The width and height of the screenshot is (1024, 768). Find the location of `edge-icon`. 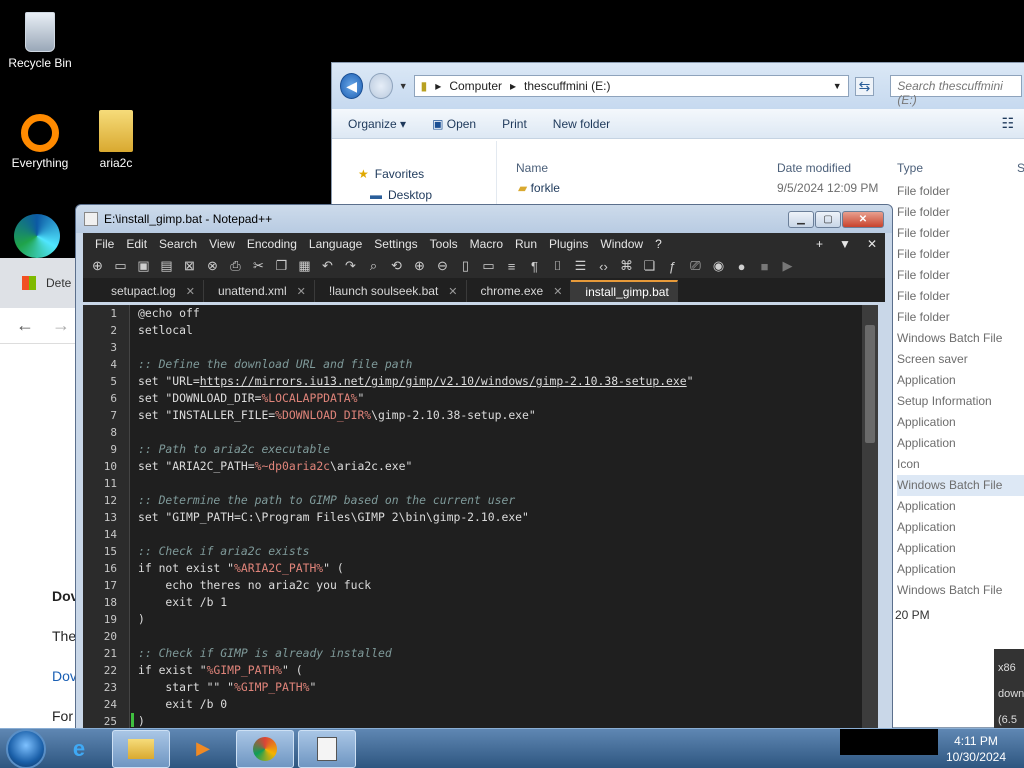

edge-icon is located at coordinates (37, 236).